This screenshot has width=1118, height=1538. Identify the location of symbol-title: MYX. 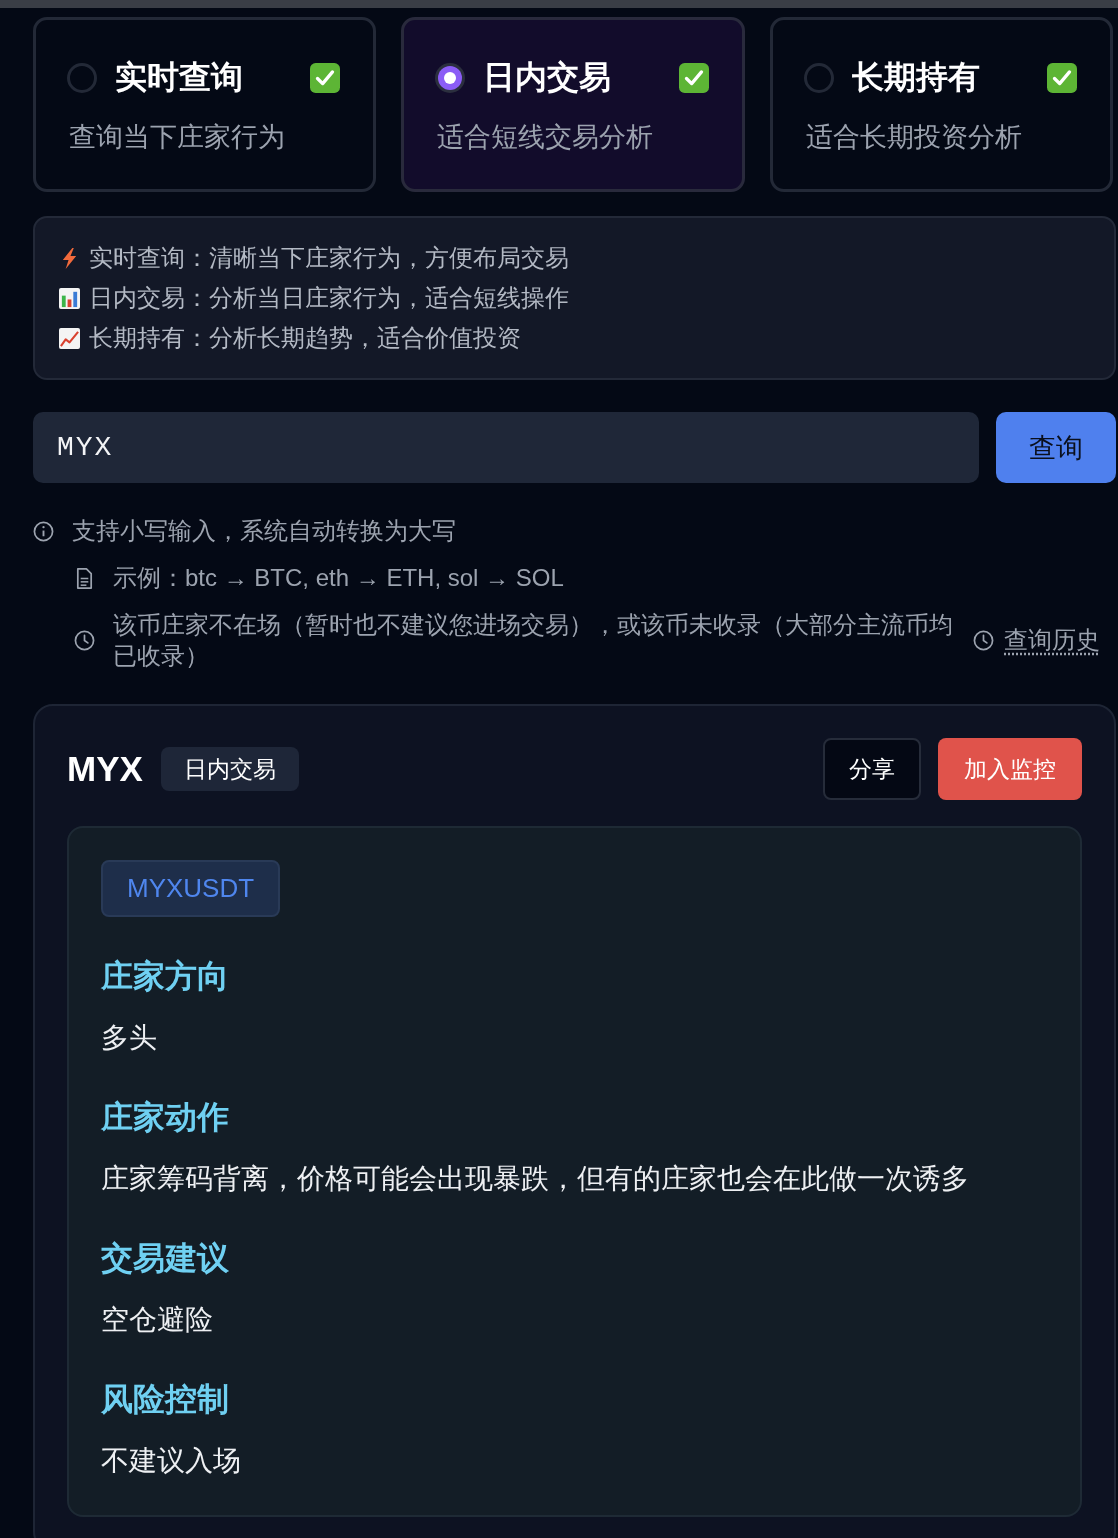
(105, 769).